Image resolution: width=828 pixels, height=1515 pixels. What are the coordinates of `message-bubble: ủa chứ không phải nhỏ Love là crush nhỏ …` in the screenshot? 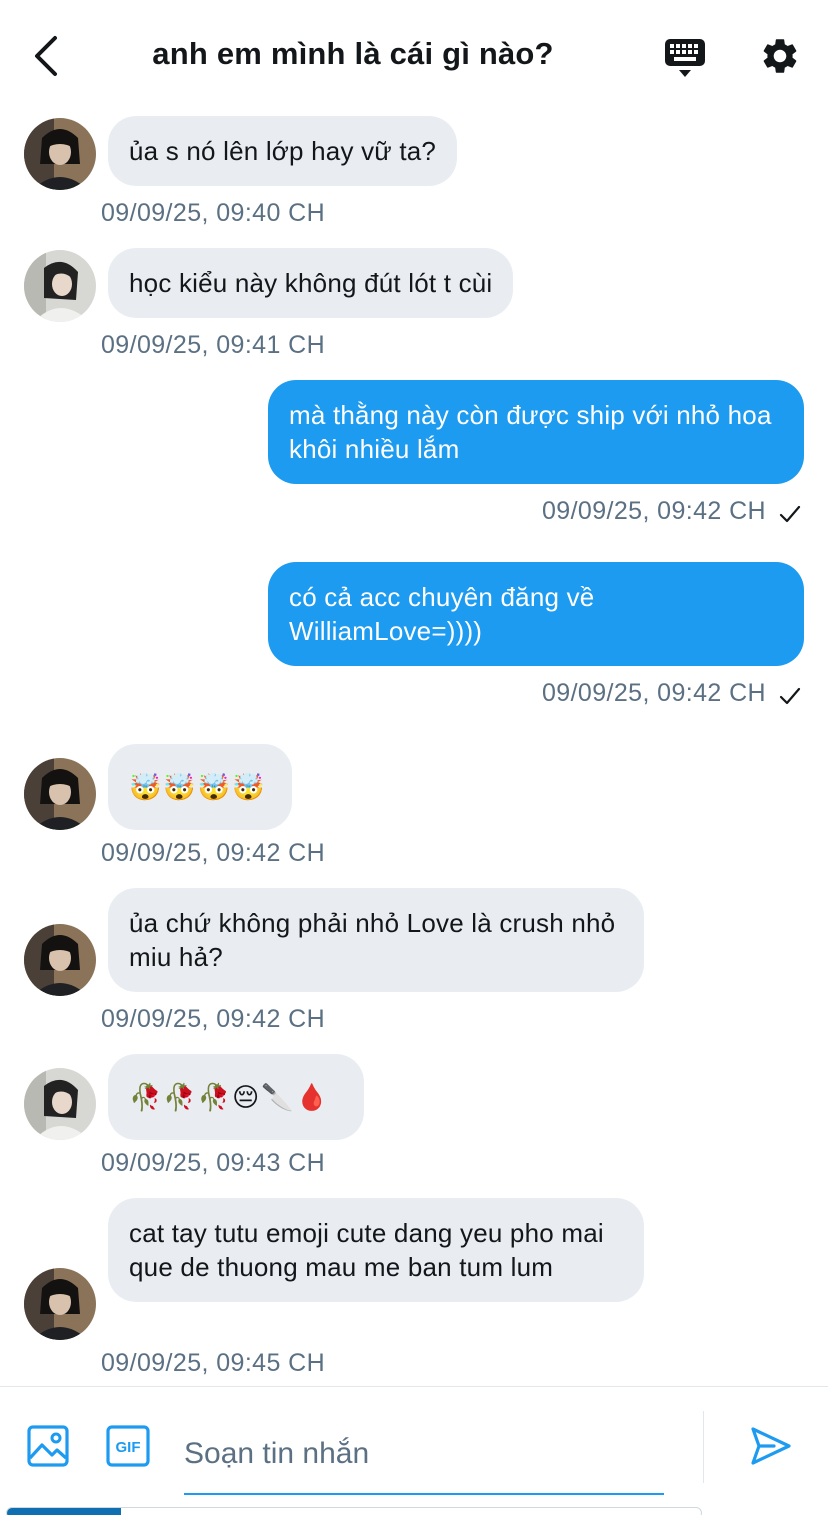 It's located at (376, 940).